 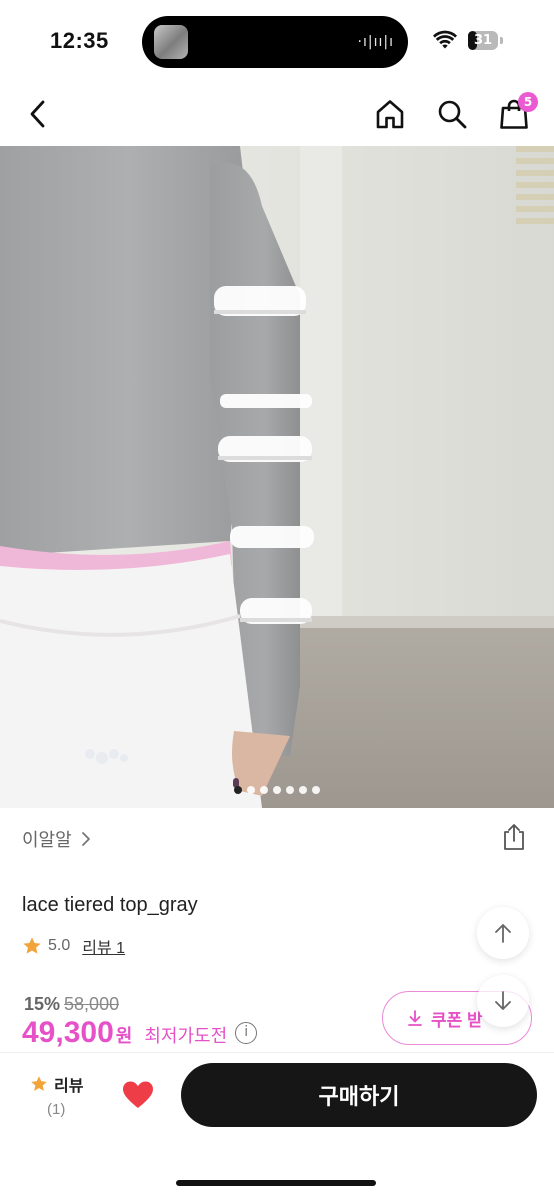 I want to click on coupon-label: 쿠폰 받, so click(x=457, y=1020).